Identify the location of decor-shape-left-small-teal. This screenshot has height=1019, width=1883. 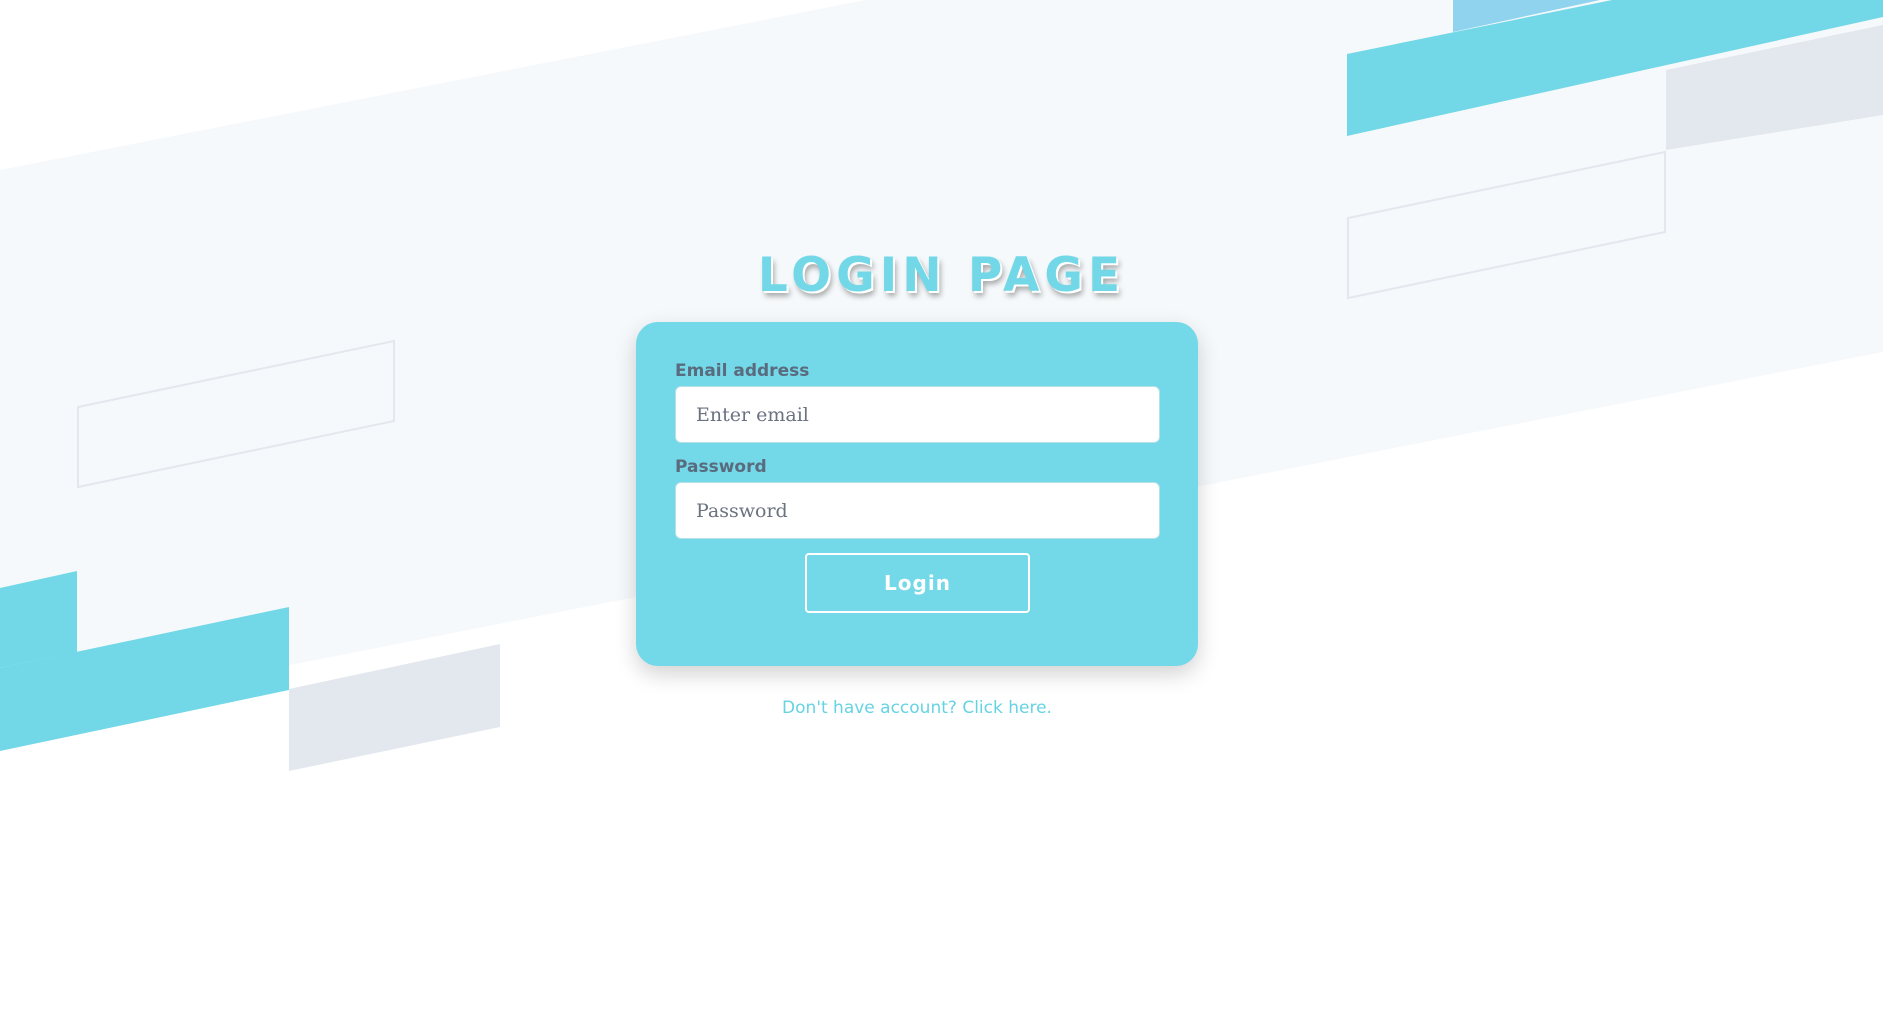
(38, 619).